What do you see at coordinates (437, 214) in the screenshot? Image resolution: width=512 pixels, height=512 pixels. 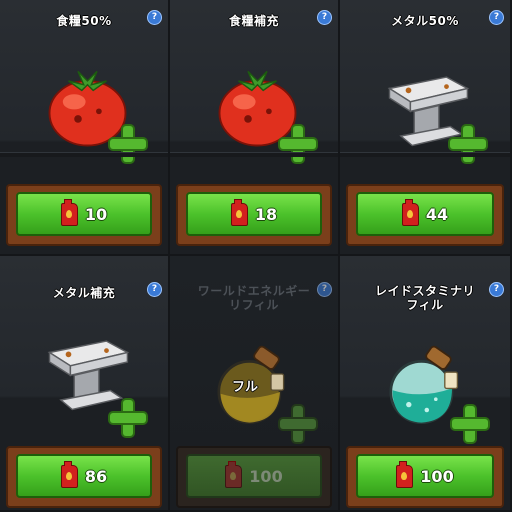 I see `price-label: 44` at bounding box center [437, 214].